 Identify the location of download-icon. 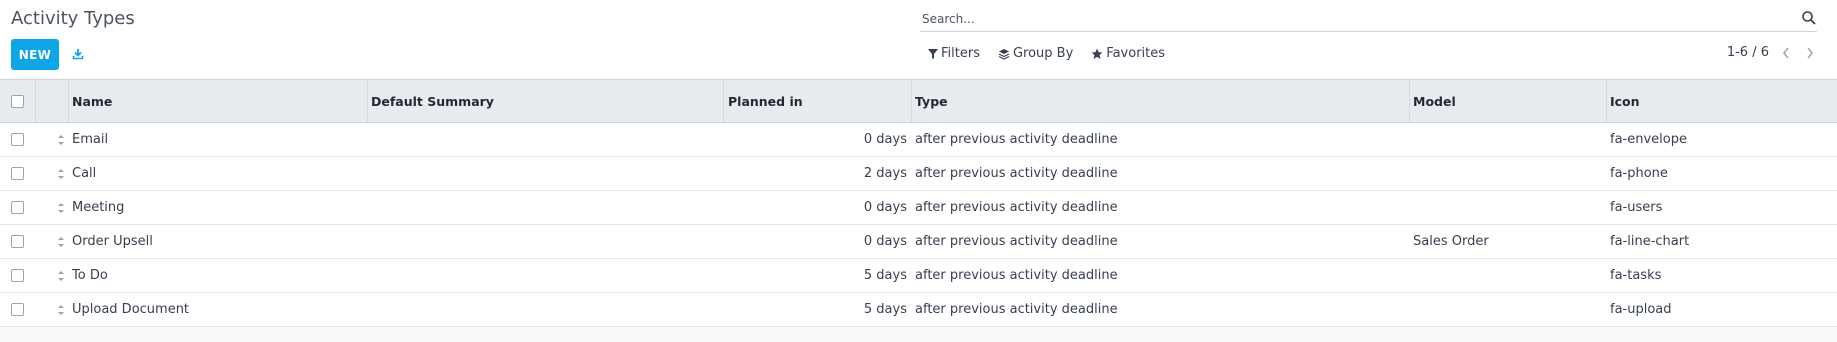
(78, 54).